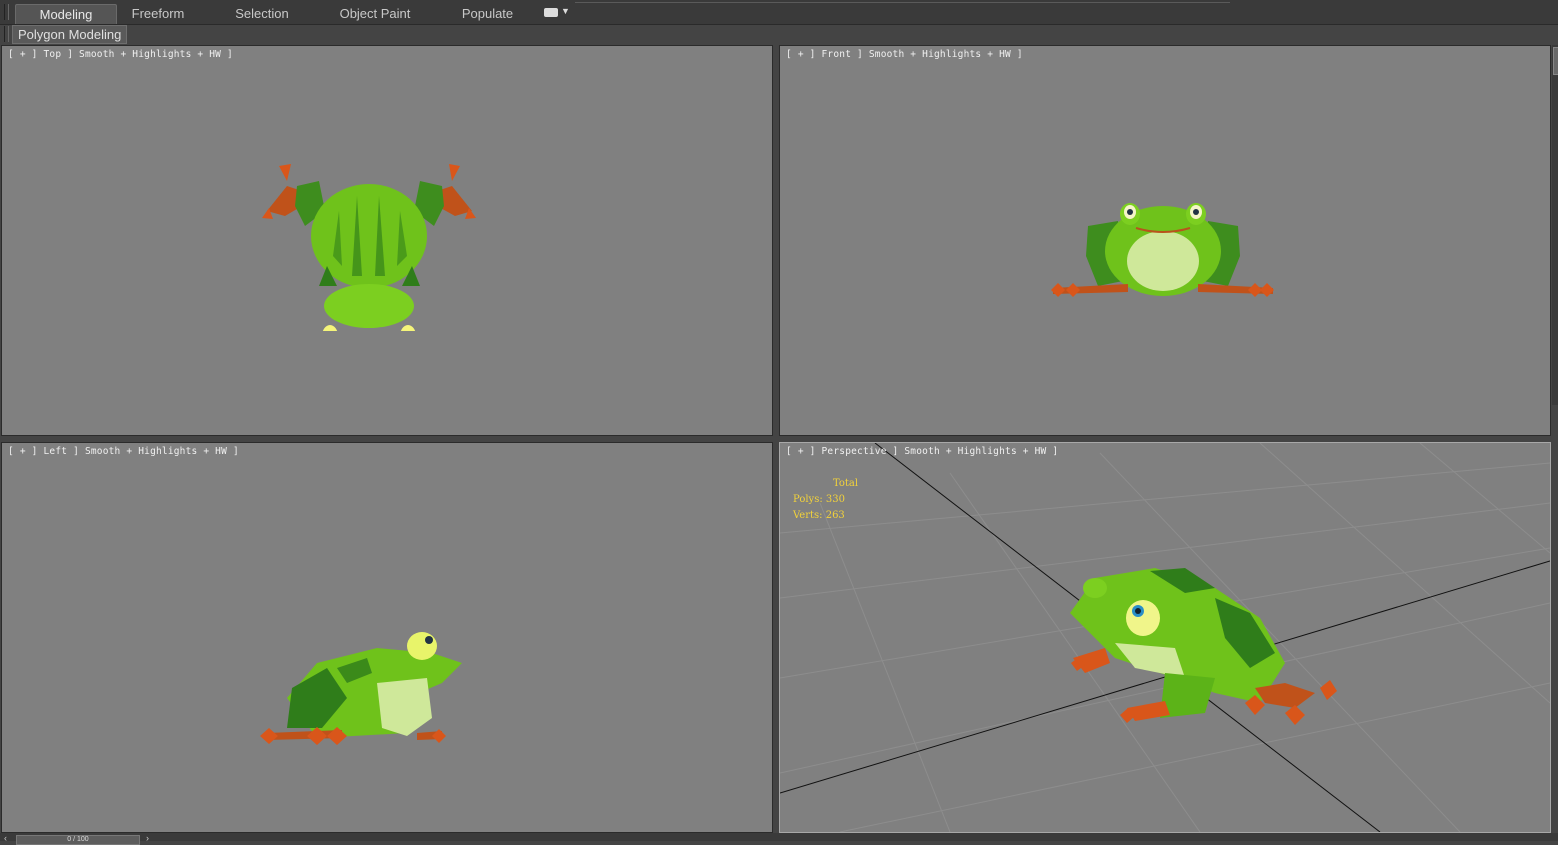 This screenshot has height=845, width=1558. Describe the element at coordinates (6, 12) in the screenshot. I see `ribbon-grip` at that location.